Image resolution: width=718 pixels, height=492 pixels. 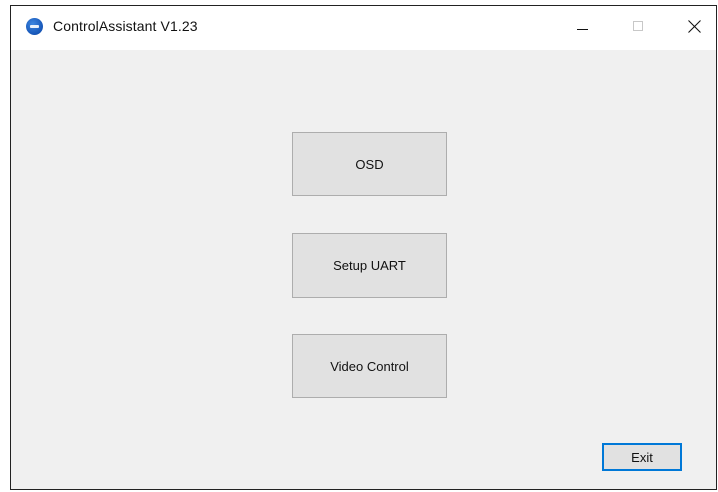 What do you see at coordinates (363, 28) in the screenshot?
I see `title-bar: ControlAssistant V1.23` at bounding box center [363, 28].